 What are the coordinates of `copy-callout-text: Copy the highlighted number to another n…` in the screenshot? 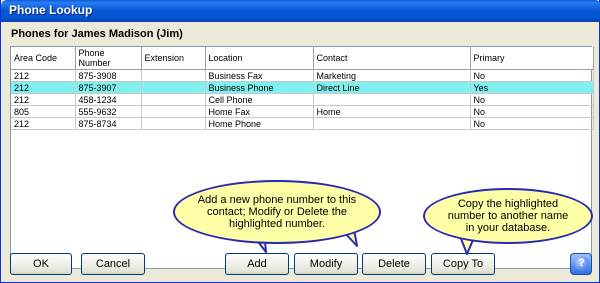 It's located at (508, 216).